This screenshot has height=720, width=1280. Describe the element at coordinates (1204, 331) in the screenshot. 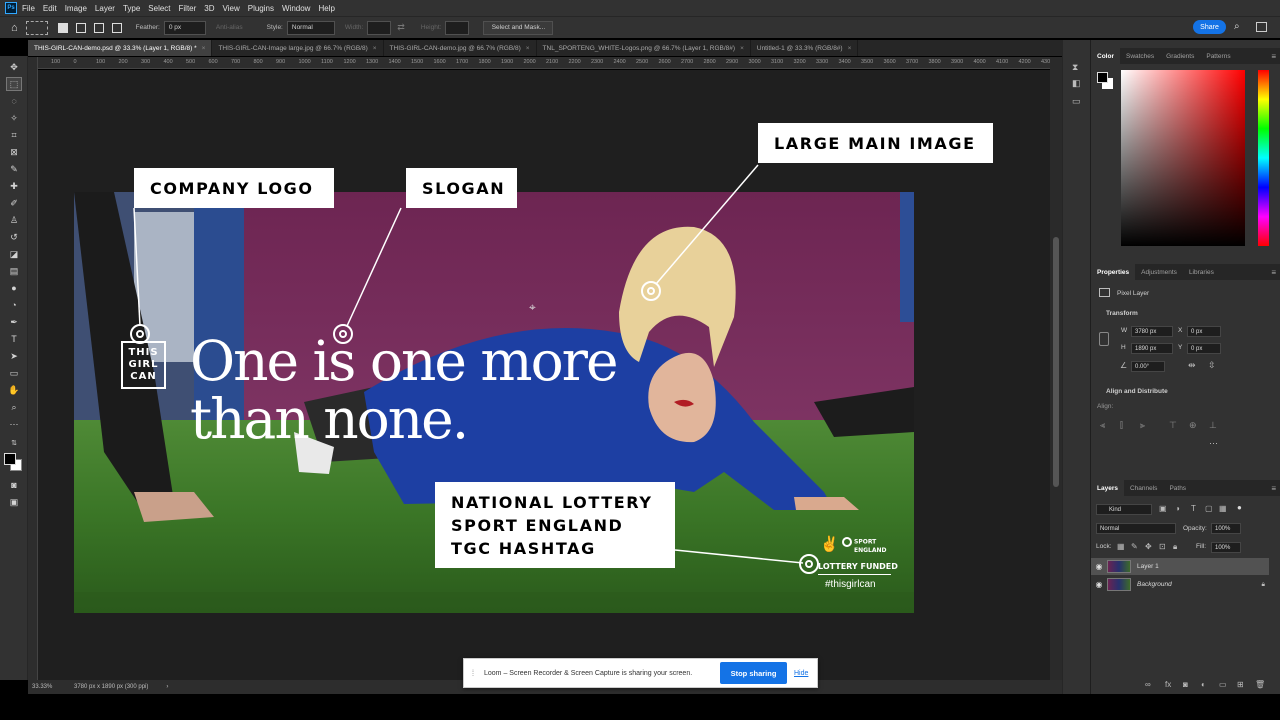

I see `x-field: 0 px` at that location.